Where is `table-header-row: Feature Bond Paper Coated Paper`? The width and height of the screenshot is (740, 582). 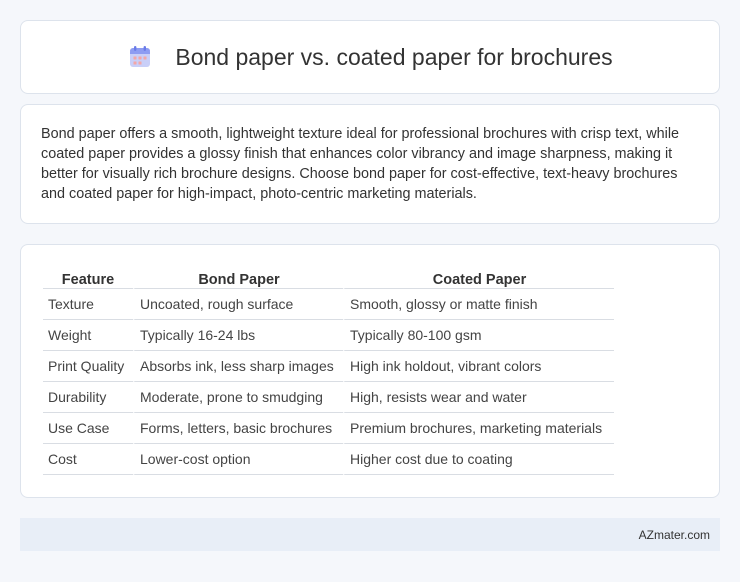
table-header-row: Feature Bond Paper Coated Paper is located at coordinates (328, 277).